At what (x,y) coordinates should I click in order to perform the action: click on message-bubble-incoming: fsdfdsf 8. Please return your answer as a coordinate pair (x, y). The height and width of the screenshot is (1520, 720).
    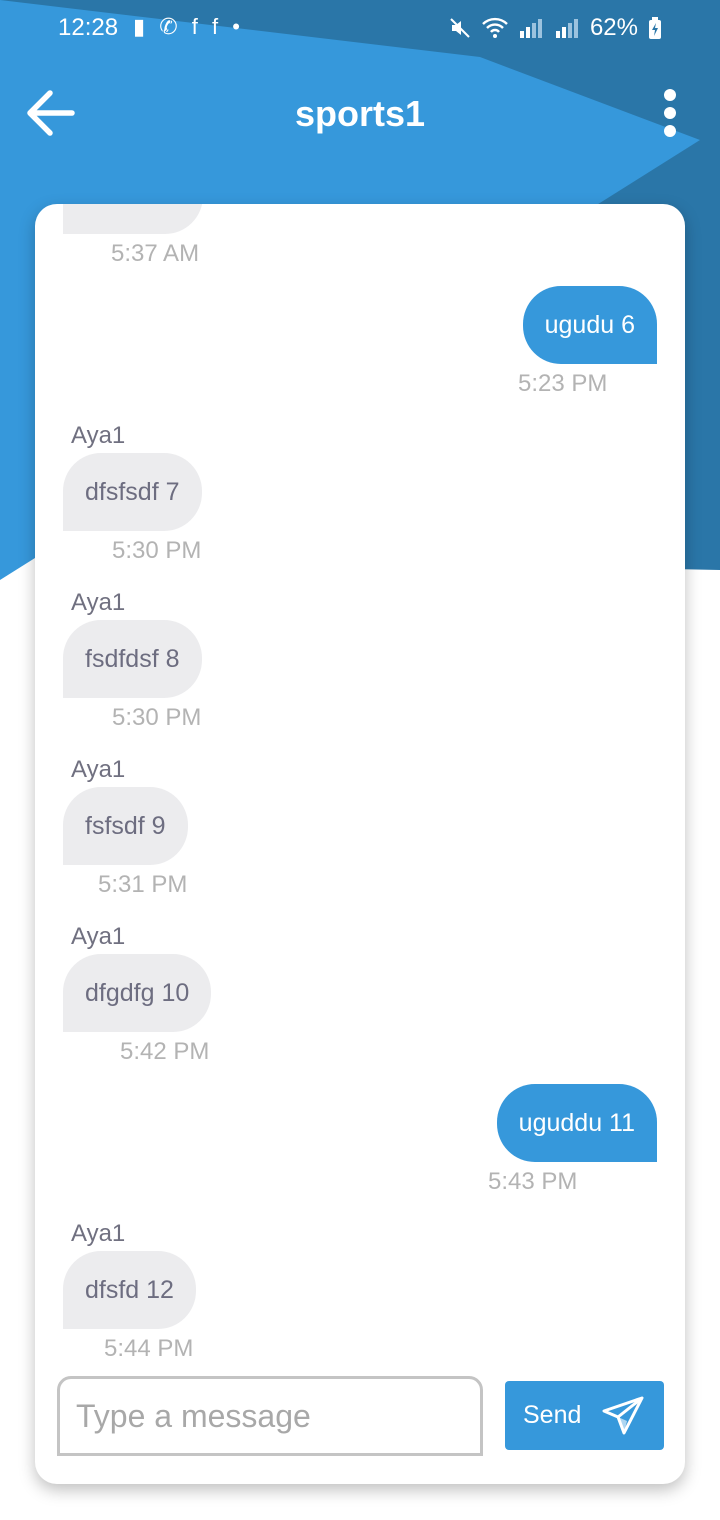
    Looking at the image, I should click on (132, 659).